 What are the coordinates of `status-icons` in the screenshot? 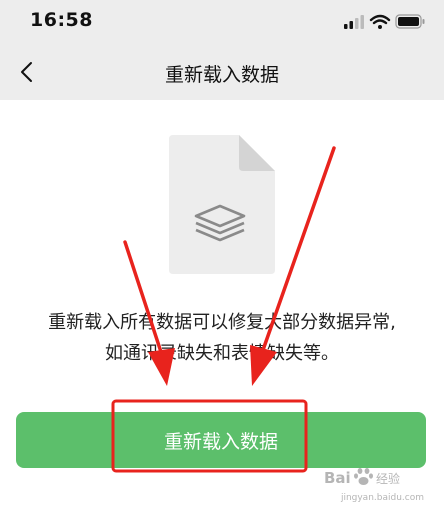 It's located at (385, 22).